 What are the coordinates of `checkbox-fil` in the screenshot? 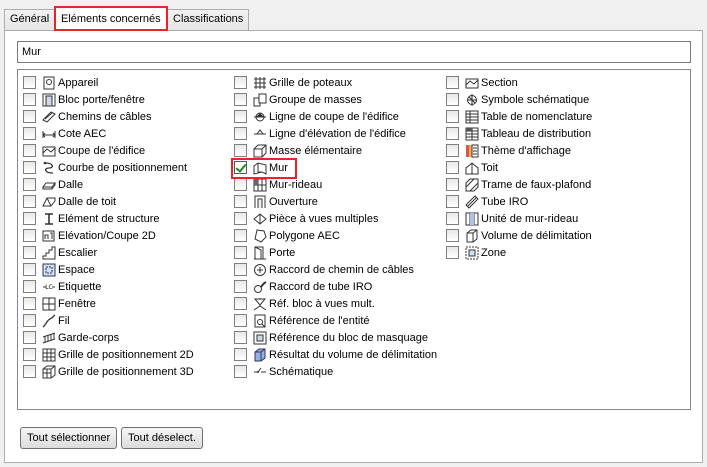 It's located at (29, 320).